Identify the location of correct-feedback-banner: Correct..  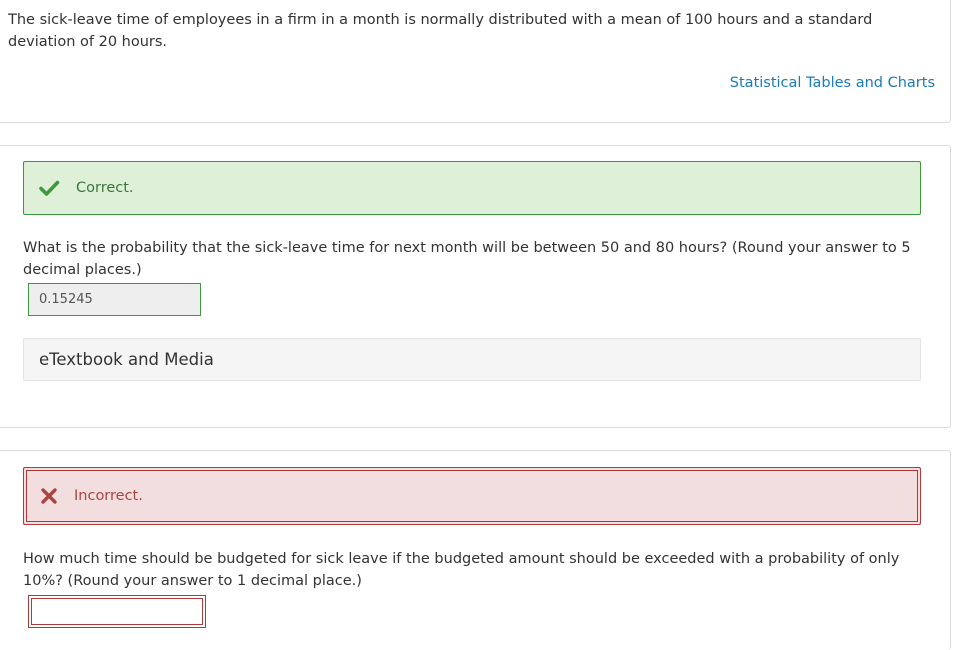
(472, 188).